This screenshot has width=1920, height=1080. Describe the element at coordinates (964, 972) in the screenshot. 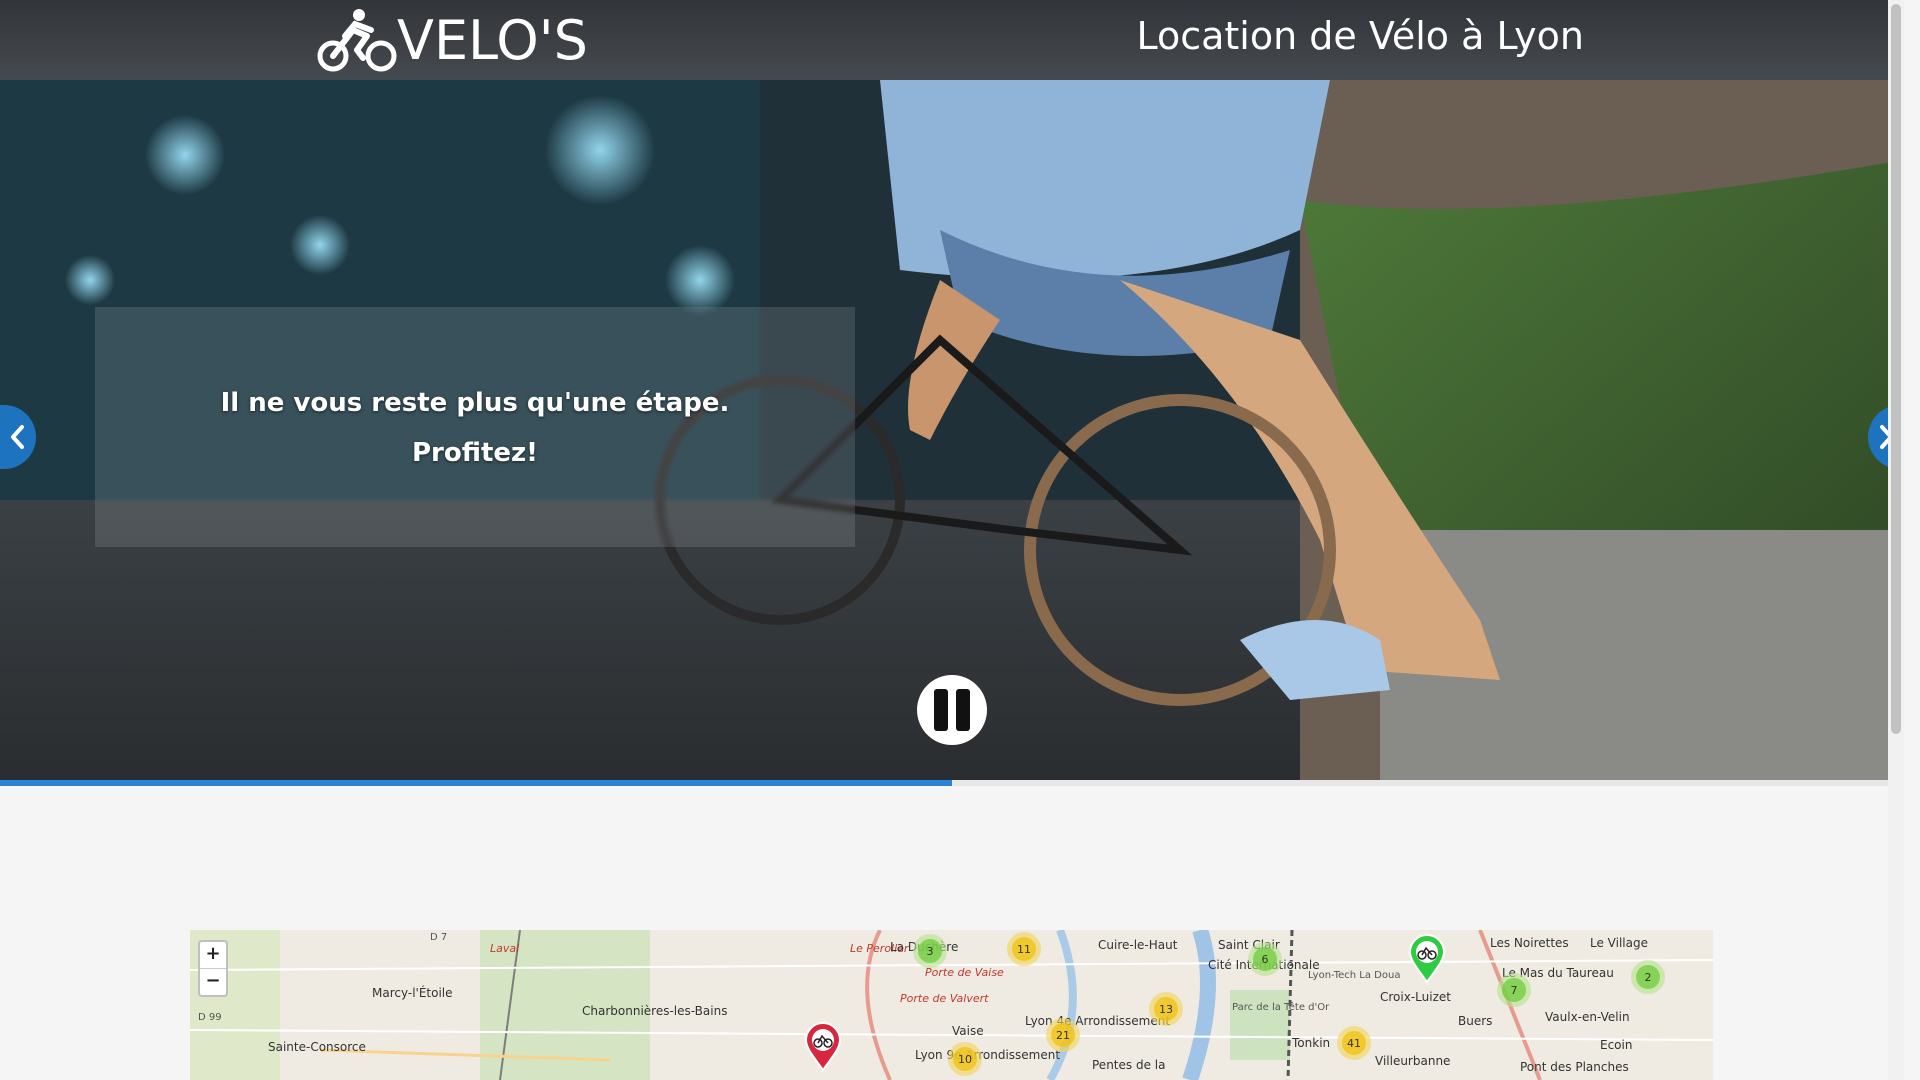

I see `map-label: Porte de Vaise` at that location.